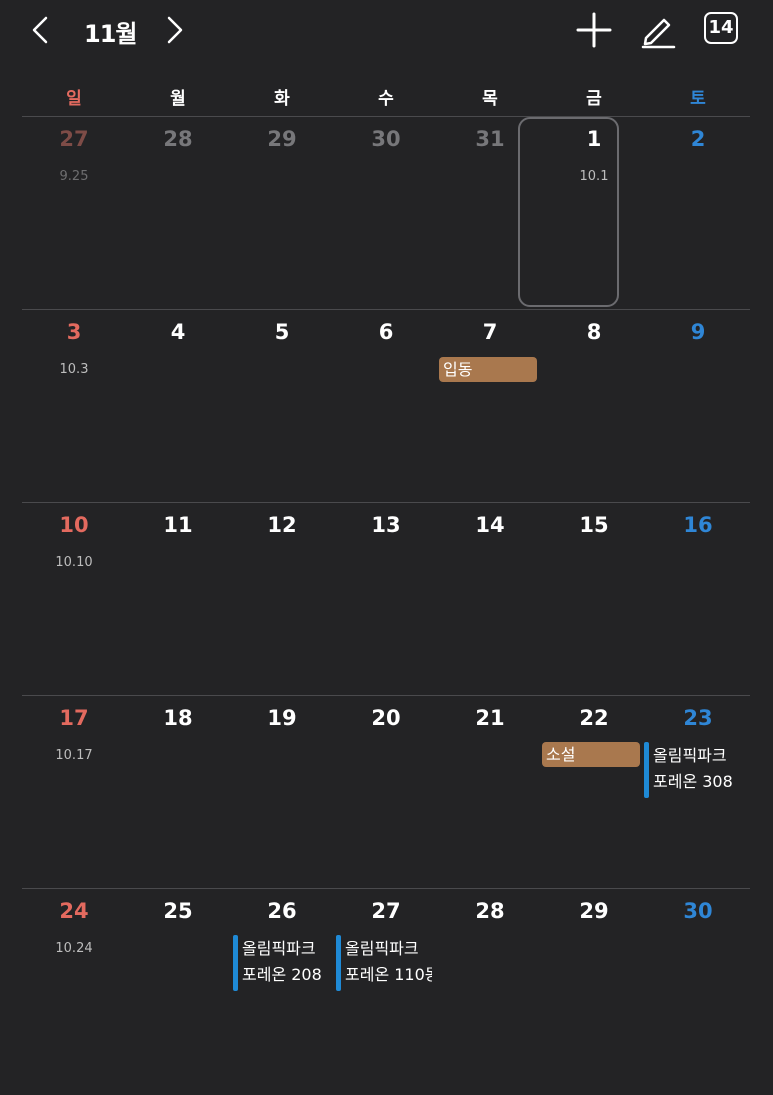  What do you see at coordinates (178, 406) in the screenshot?
I see `day-cell: 4` at bounding box center [178, 406].